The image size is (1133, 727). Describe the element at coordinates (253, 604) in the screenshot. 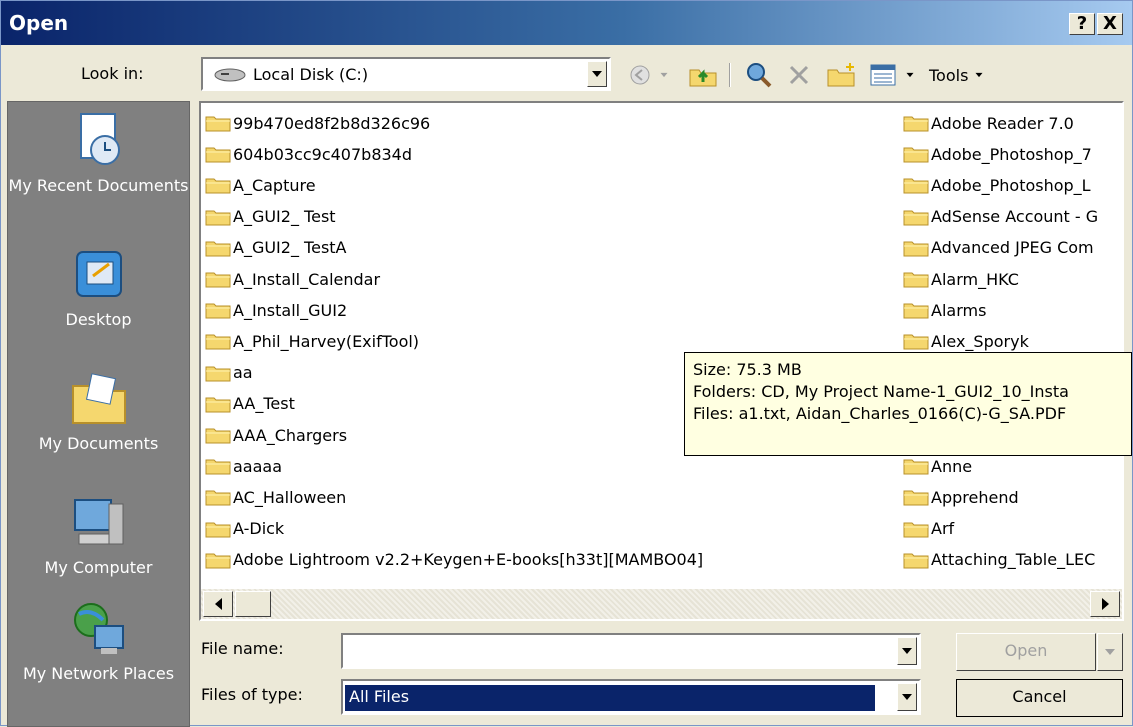

I see `scroll-thumb` at that location.